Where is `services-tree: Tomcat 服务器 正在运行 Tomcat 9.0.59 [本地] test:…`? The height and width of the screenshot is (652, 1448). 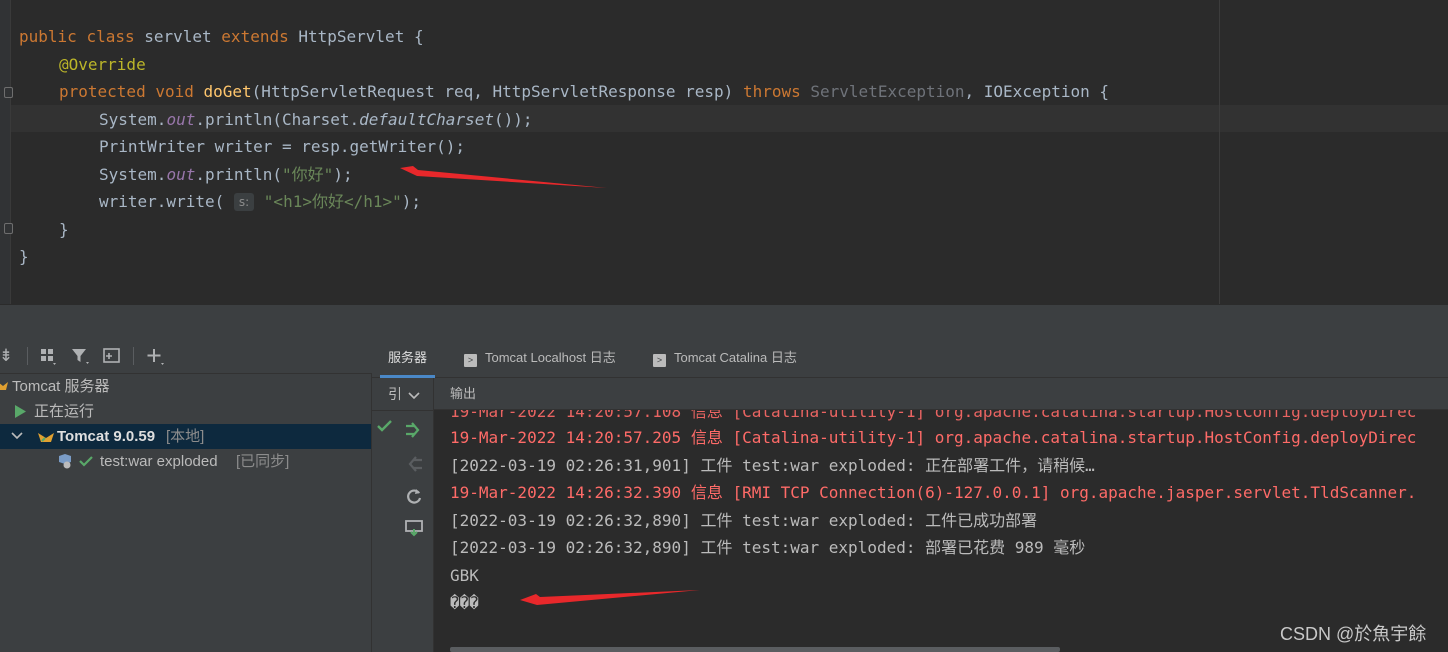 services-tree: Tomcat 服务器 正在运行 Tomcat 9.0.59 [本地] test:… is located at coordinates (186, 513).